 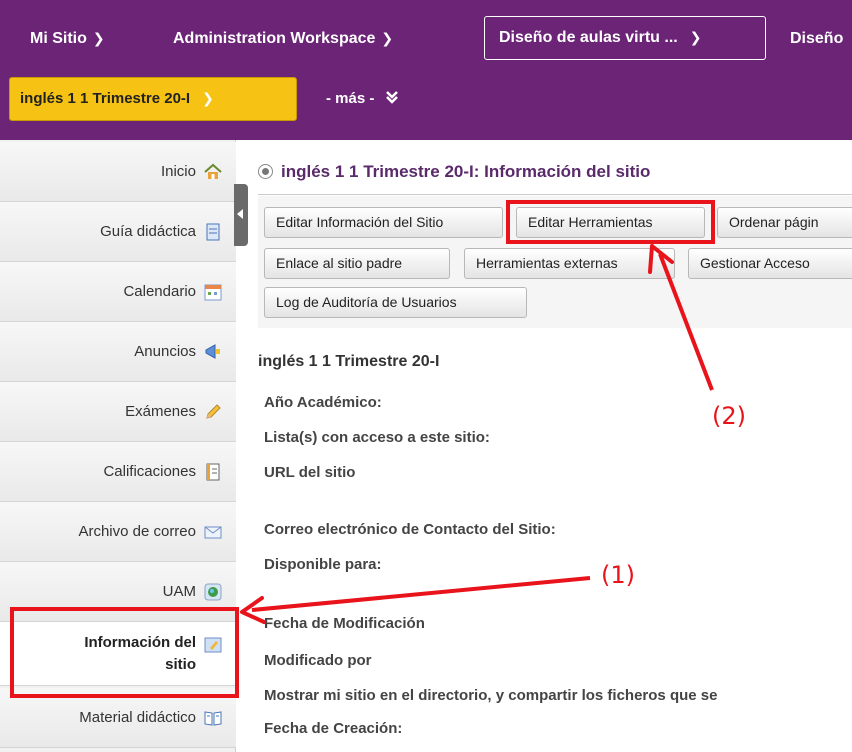 I want to click on mi-sitio-label: Mi Sitio, so click(x=58, y=38).